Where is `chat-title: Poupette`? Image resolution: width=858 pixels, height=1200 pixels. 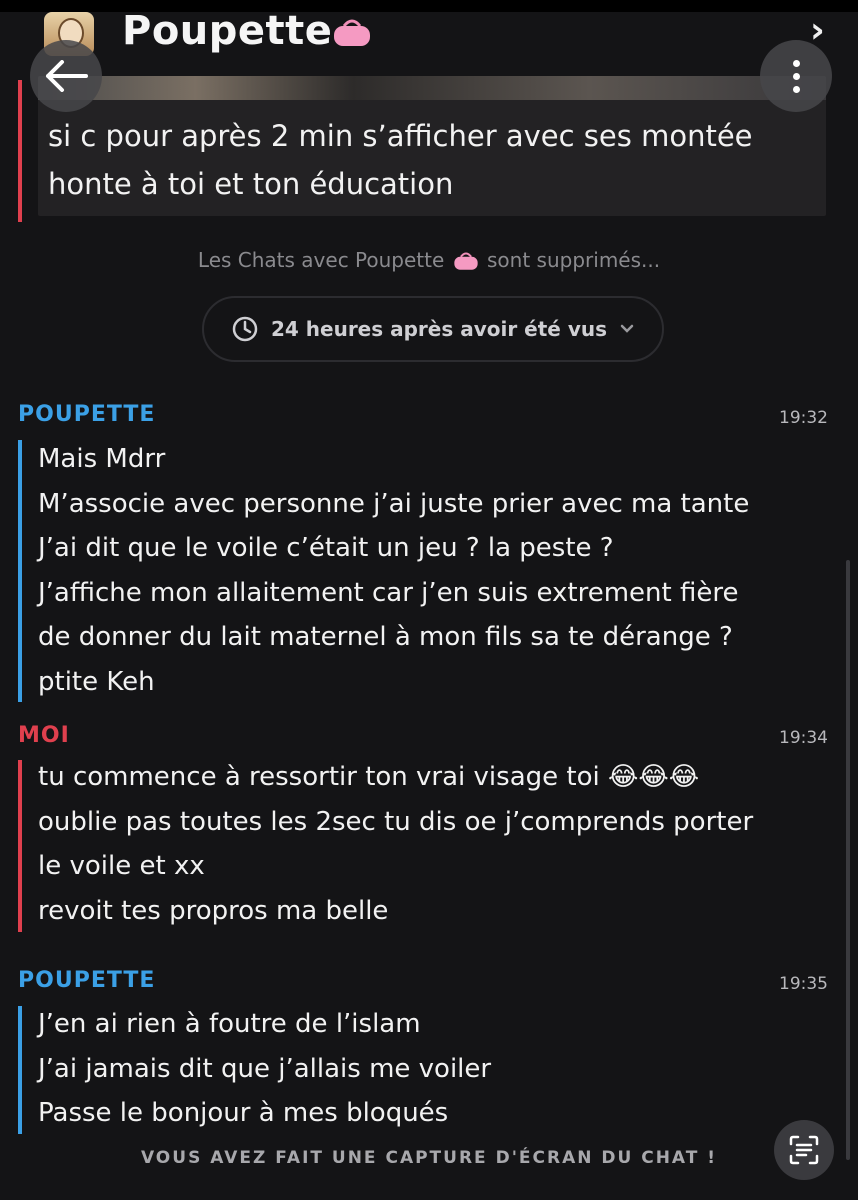
chat-title: Poupette is located at coordinates (227, 31).